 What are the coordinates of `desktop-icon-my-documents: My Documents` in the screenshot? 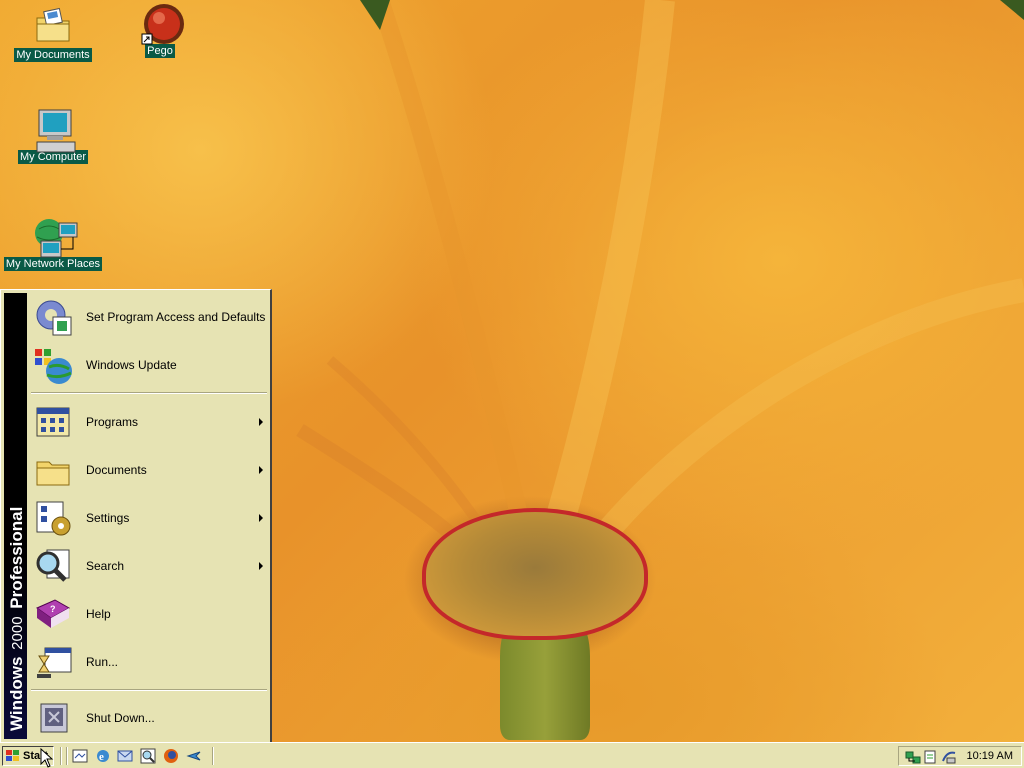 It's located at (53, 34).